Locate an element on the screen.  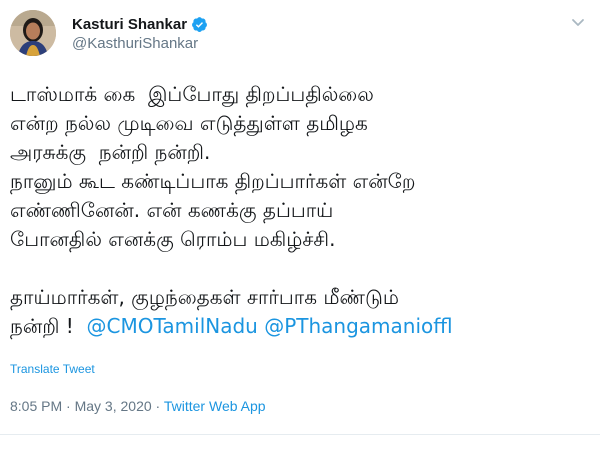
translate-tweet-link: Translate Tweet is located at coordinates (52, 369).